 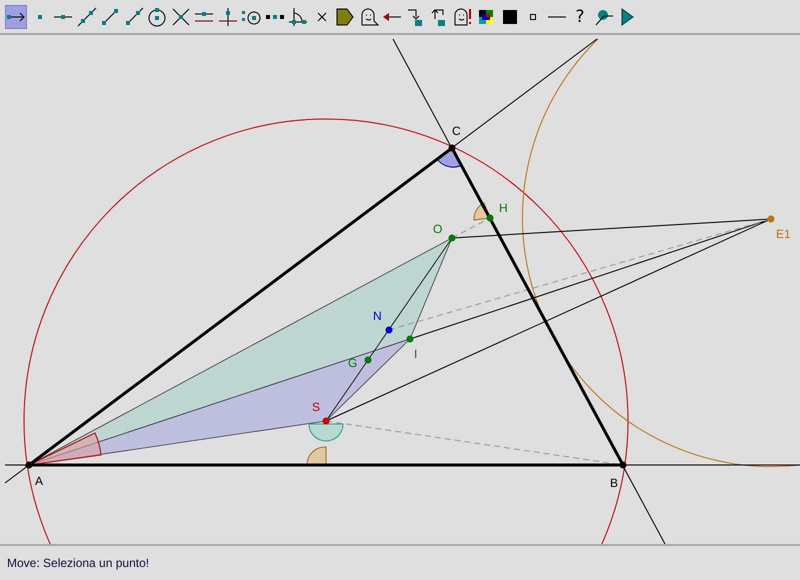 I want to click on angle-icon, so click(x=298, y=16).